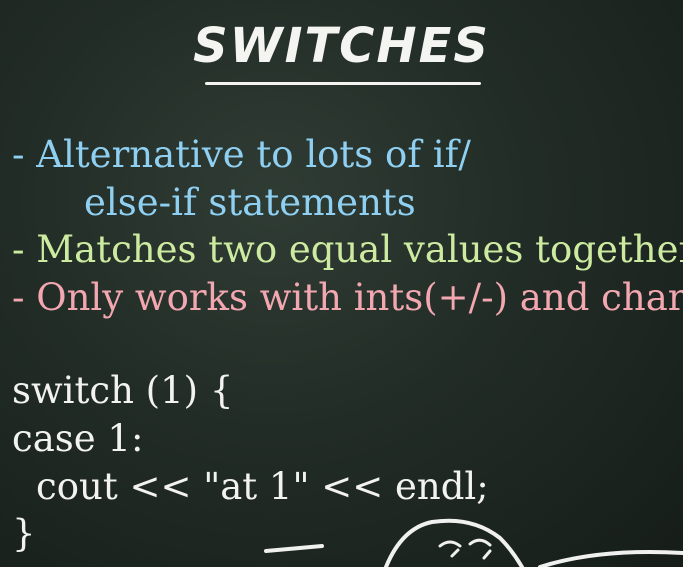  I want to click on bullet-only-works: - Only works with ints(+/-) and chars, so click(347, 297).